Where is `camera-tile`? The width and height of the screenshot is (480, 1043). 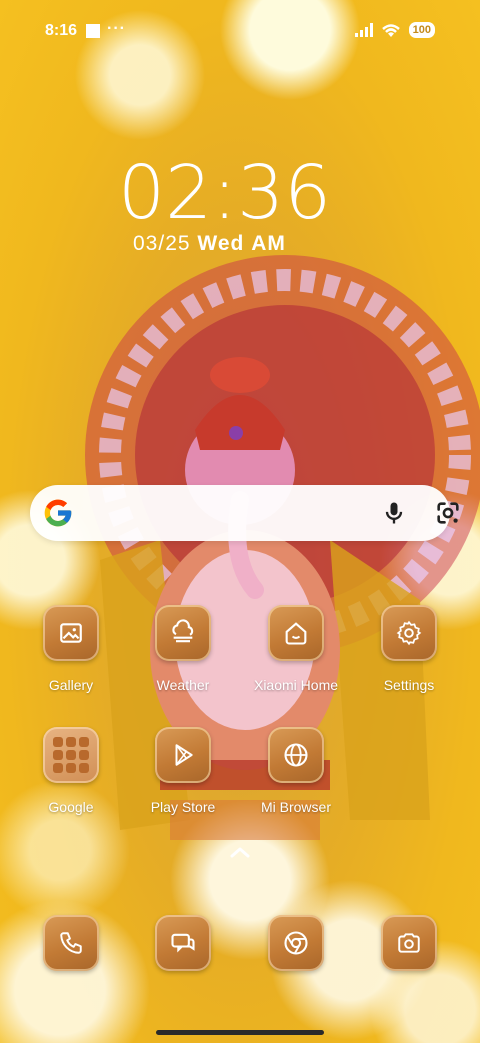 camera-tile is located at coordinates (409, 943).